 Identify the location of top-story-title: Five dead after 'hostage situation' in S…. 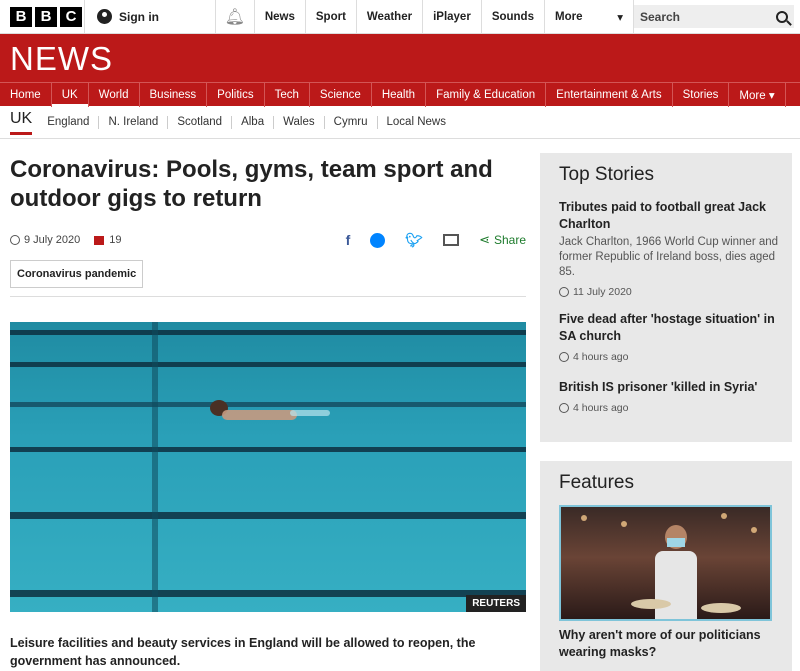
(670, 328).